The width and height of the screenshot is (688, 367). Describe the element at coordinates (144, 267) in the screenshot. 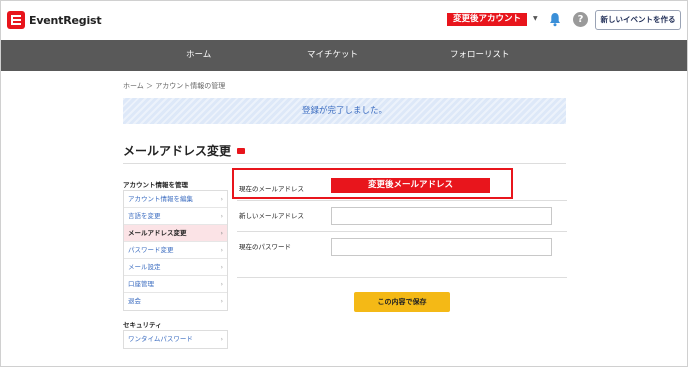

I see `sidebar-item-label: メール設定` at that location.